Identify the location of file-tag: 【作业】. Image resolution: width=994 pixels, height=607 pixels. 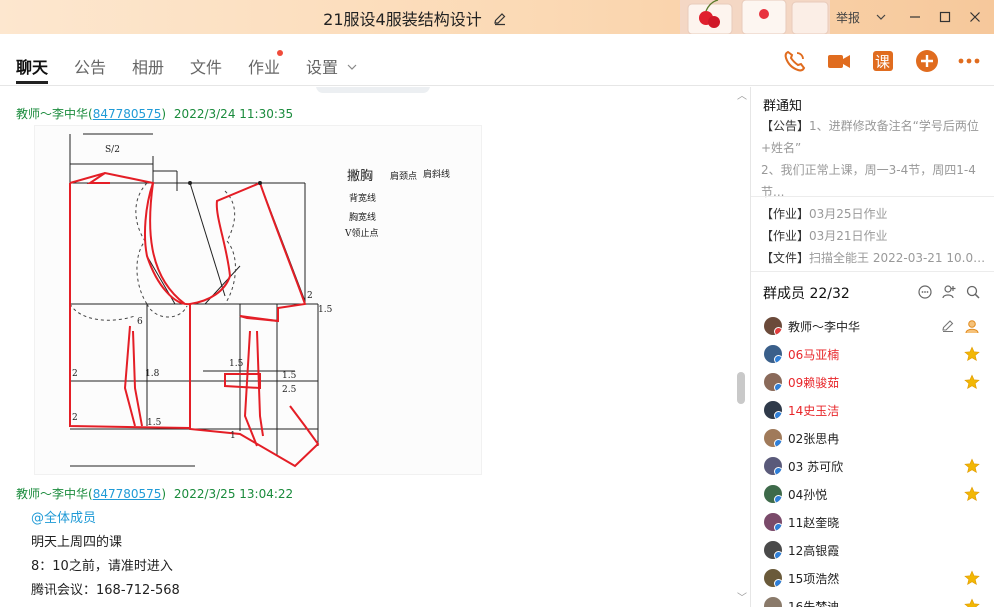
(785, 214).